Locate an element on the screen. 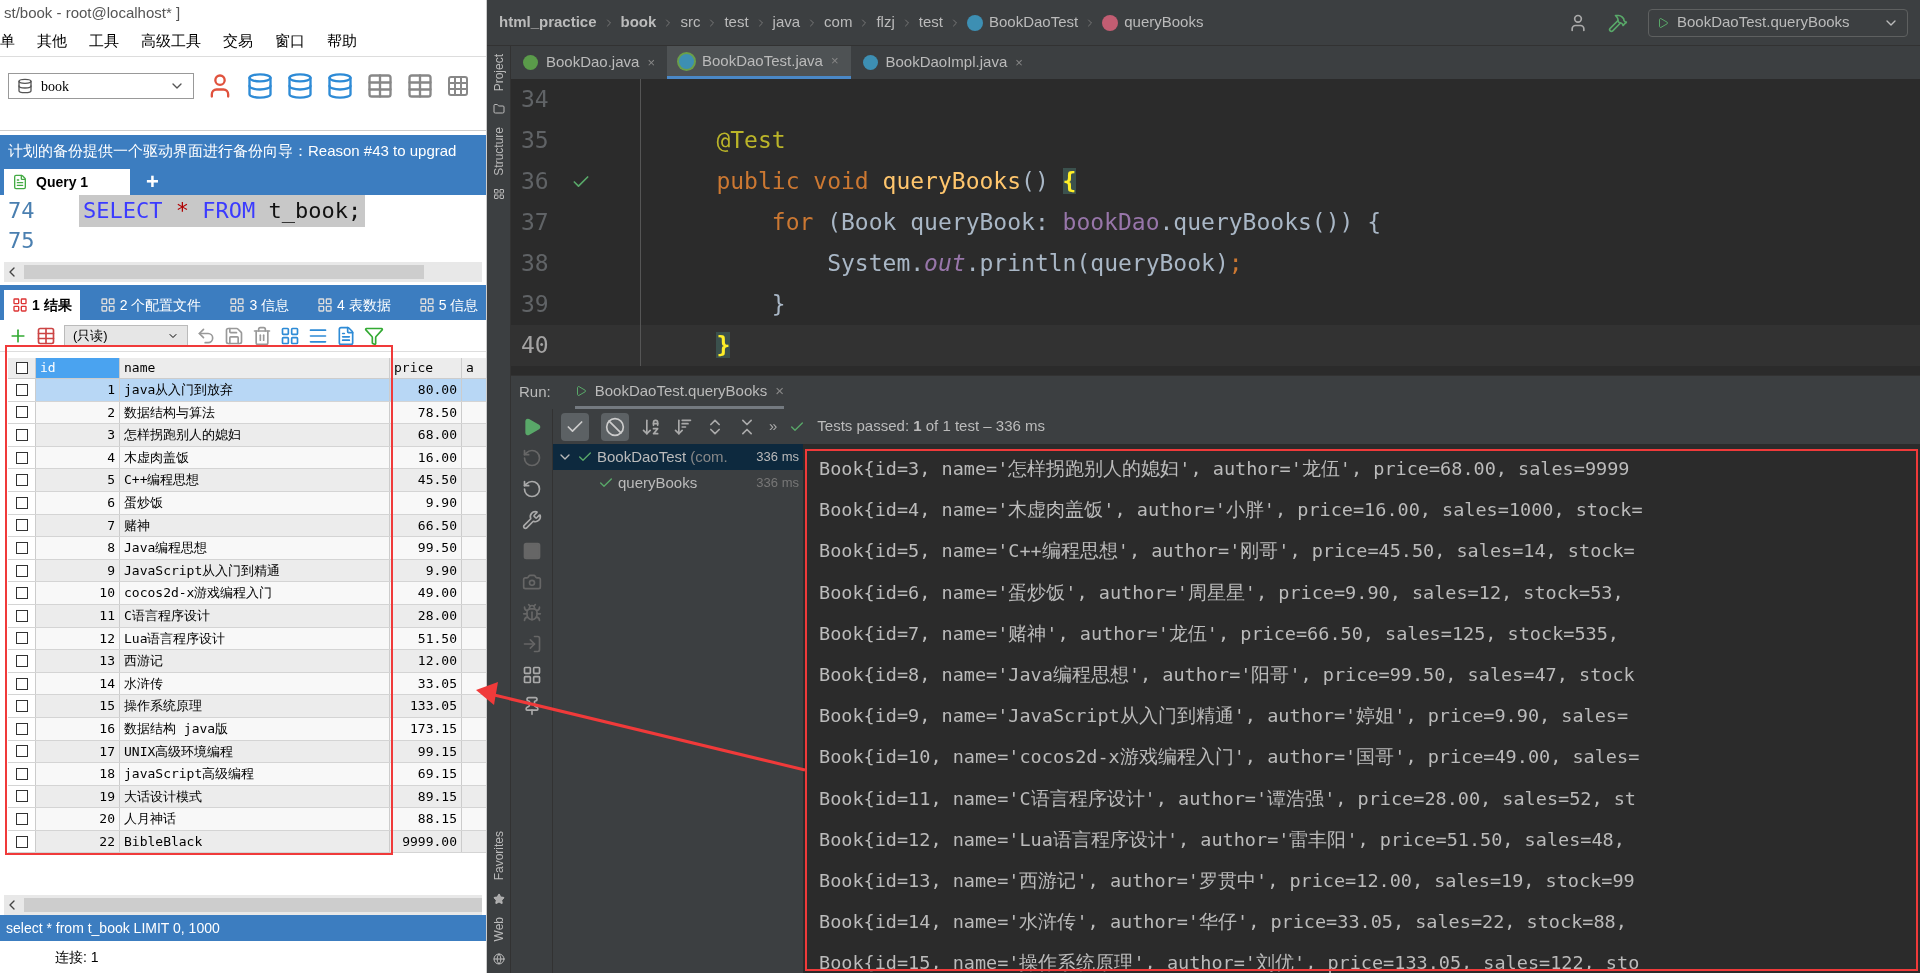  database-upload-icon is located at coordinates (300, 86).